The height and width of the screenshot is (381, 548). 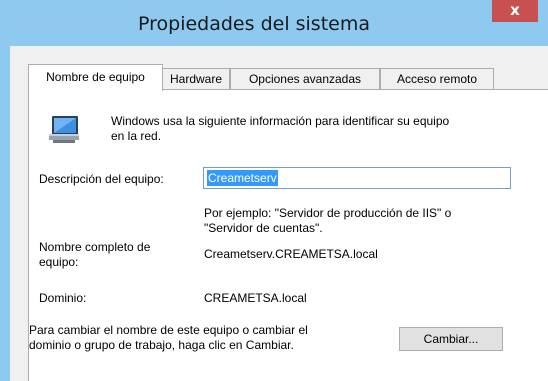 I want to click on close-button: x, so click(x=515, y=11).